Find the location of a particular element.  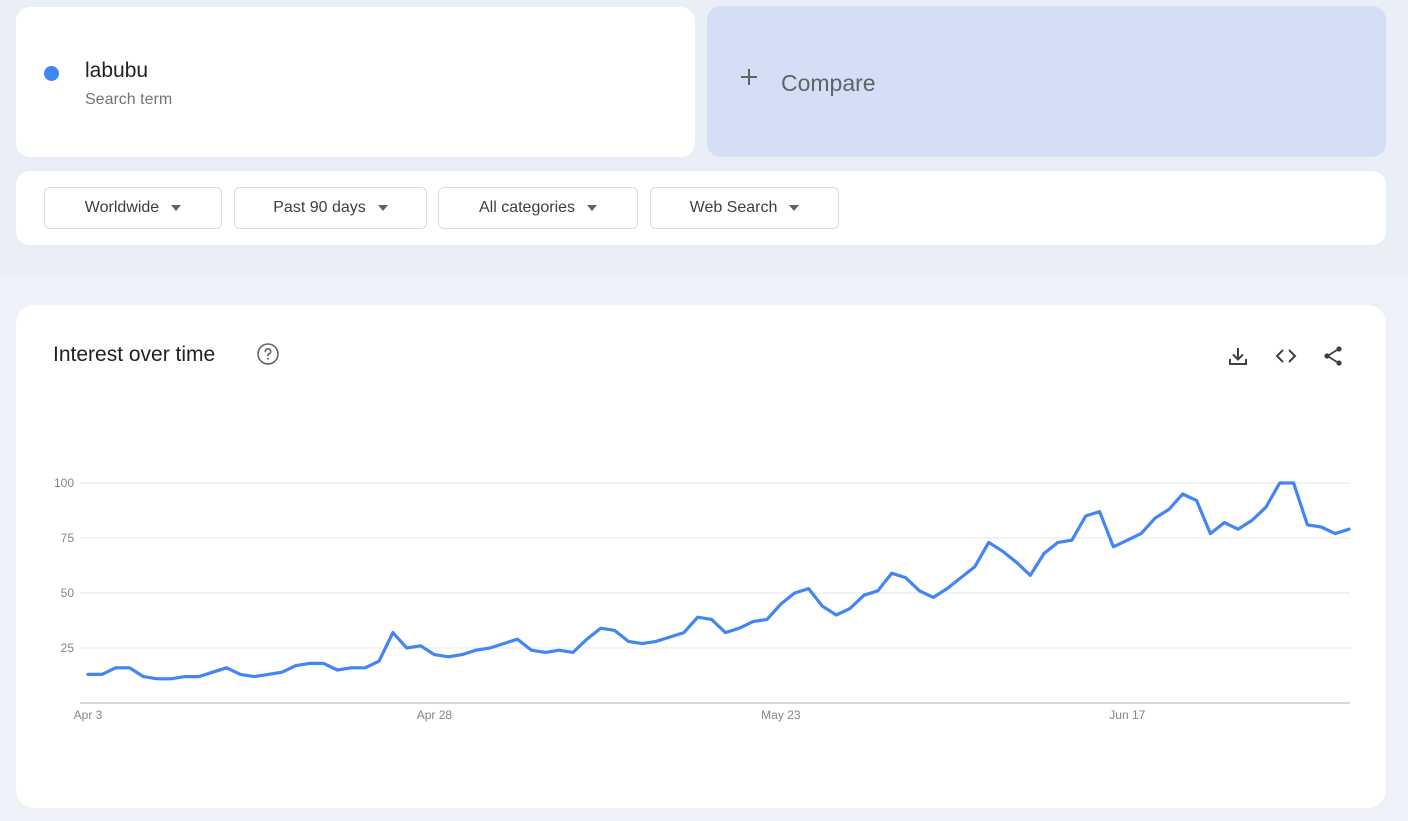

x-tick-label: Apr 3 is located at coordinates (88, 715).